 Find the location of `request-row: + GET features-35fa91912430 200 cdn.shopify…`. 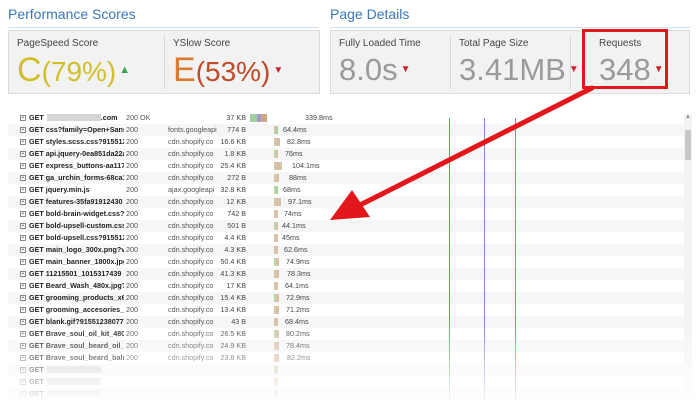

request-row: + GET features-35fa91912430 200 cdn.shopify… is located at coordinates (349, 202).